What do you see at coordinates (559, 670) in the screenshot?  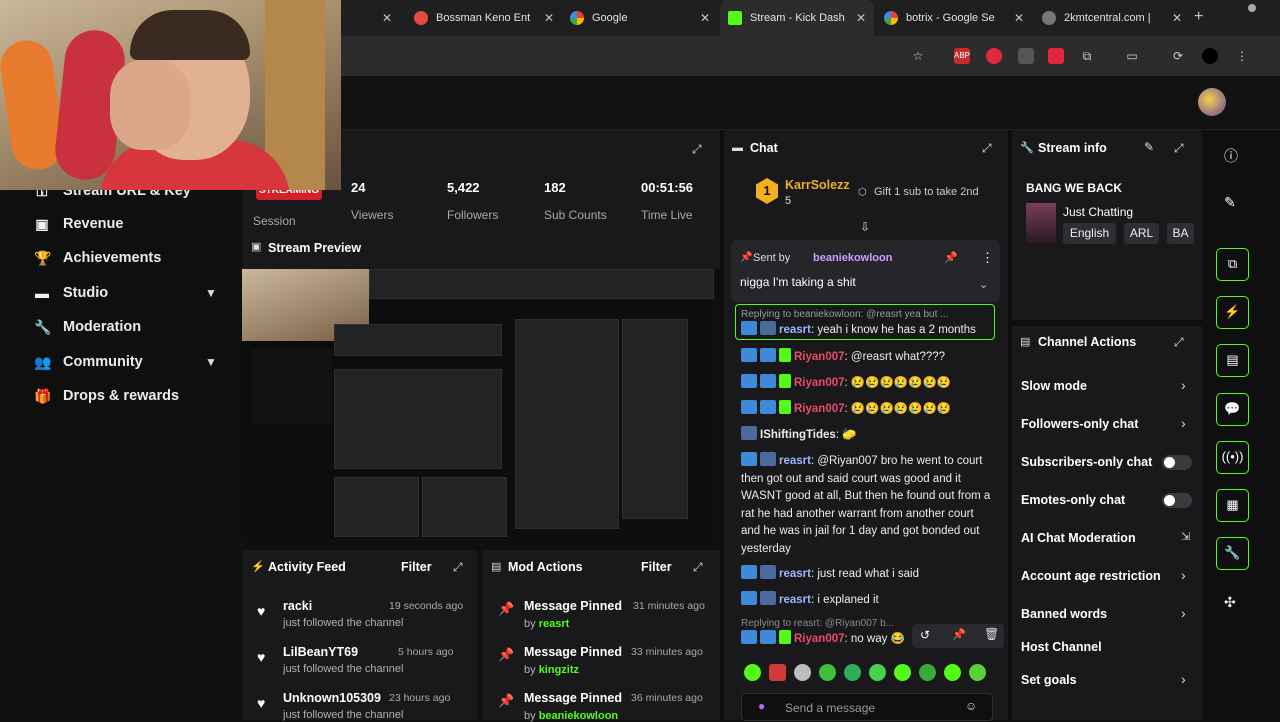 I see `moderator-name: kingzitz` at bounding box center [559, 670].